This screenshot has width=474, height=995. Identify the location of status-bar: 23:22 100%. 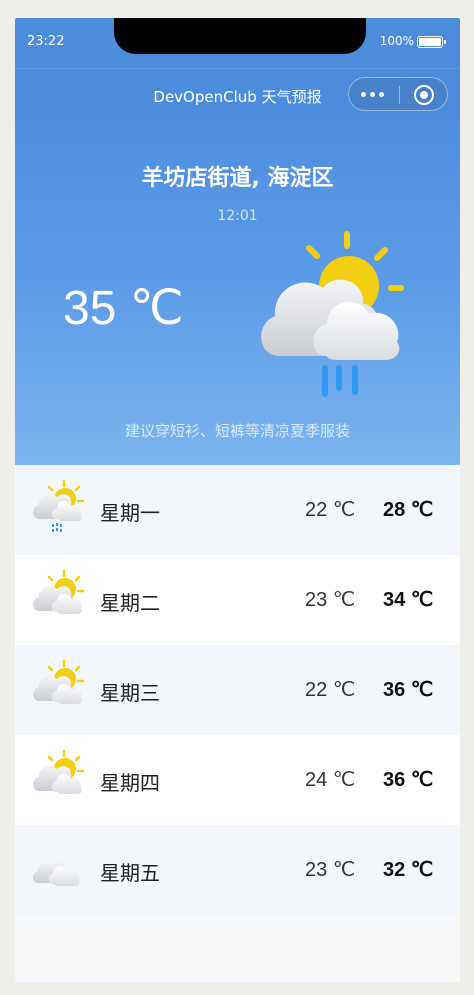
(237, 43).